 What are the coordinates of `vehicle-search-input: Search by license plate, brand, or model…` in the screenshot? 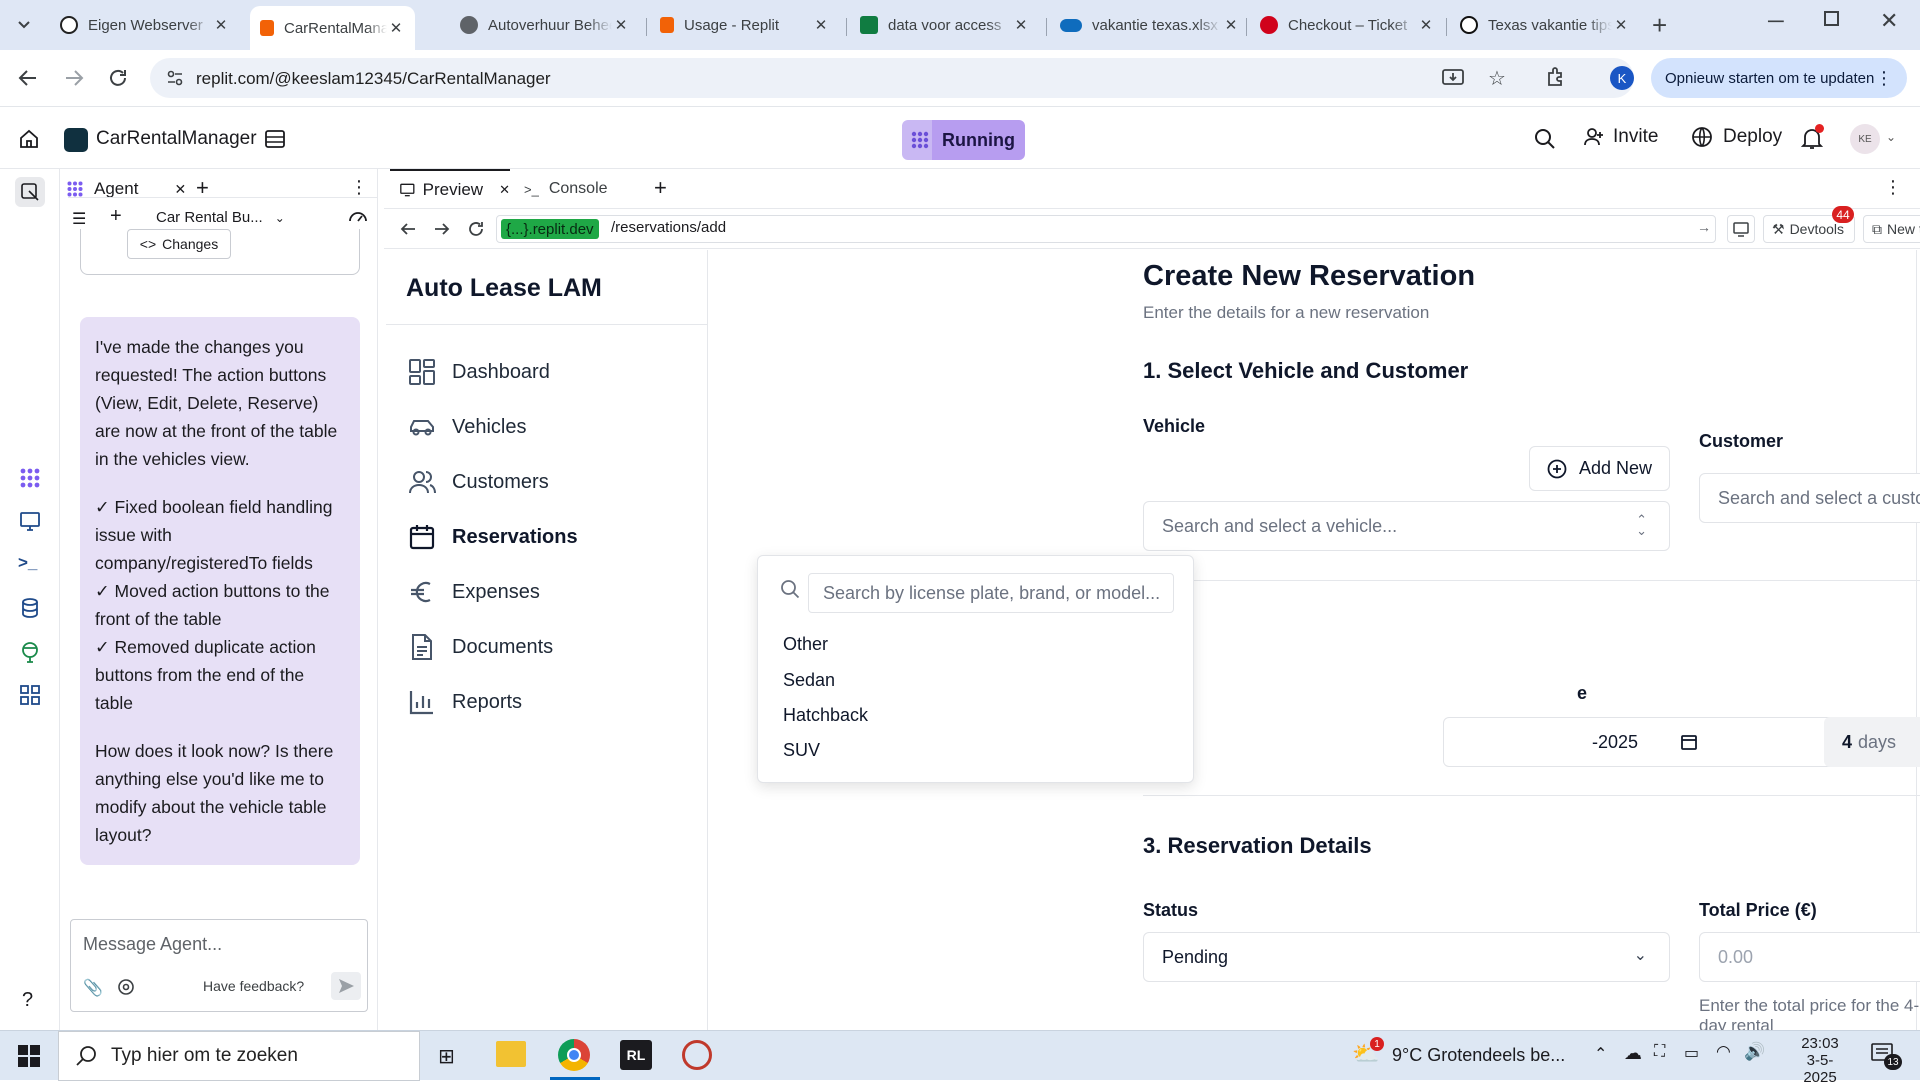 It's located at (991, 593).